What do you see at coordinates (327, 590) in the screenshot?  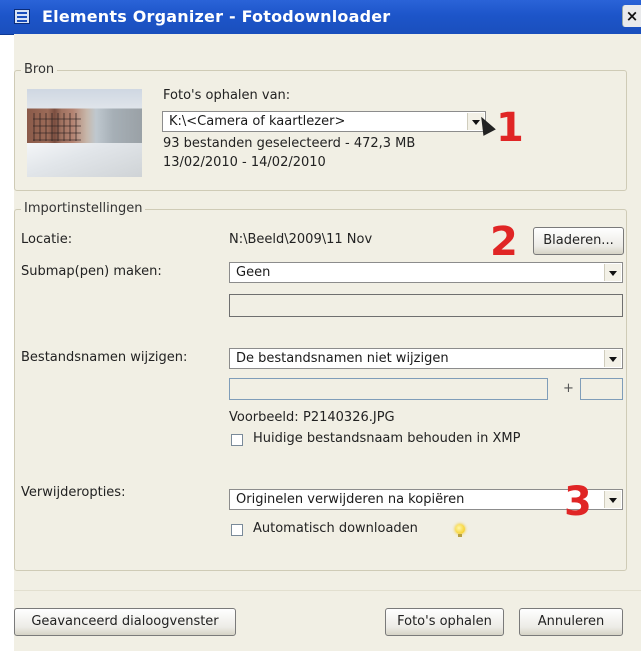 I see `footer-divider` at bounding box center [327, 590].